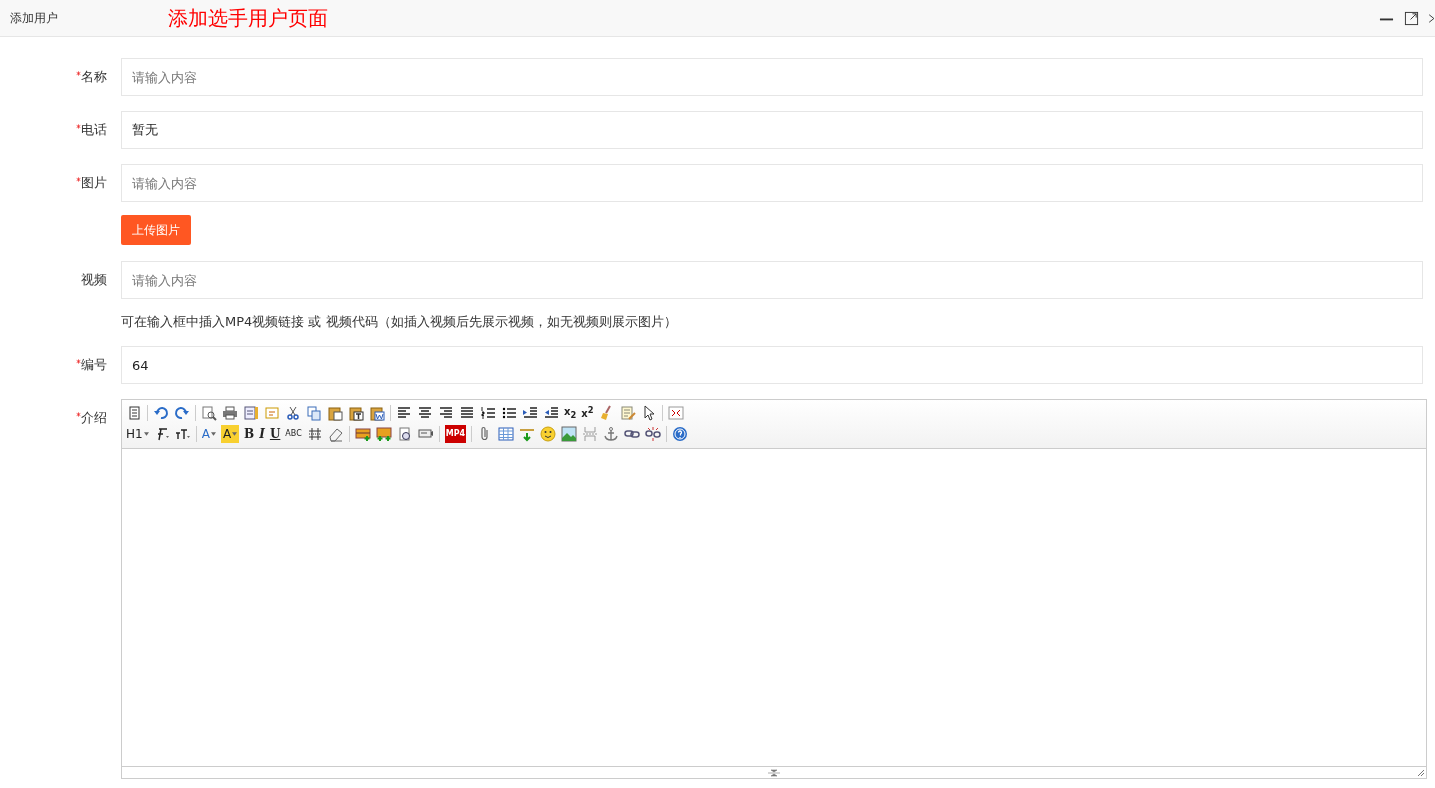  I want to click on smiley-icon, so click(548, 433).